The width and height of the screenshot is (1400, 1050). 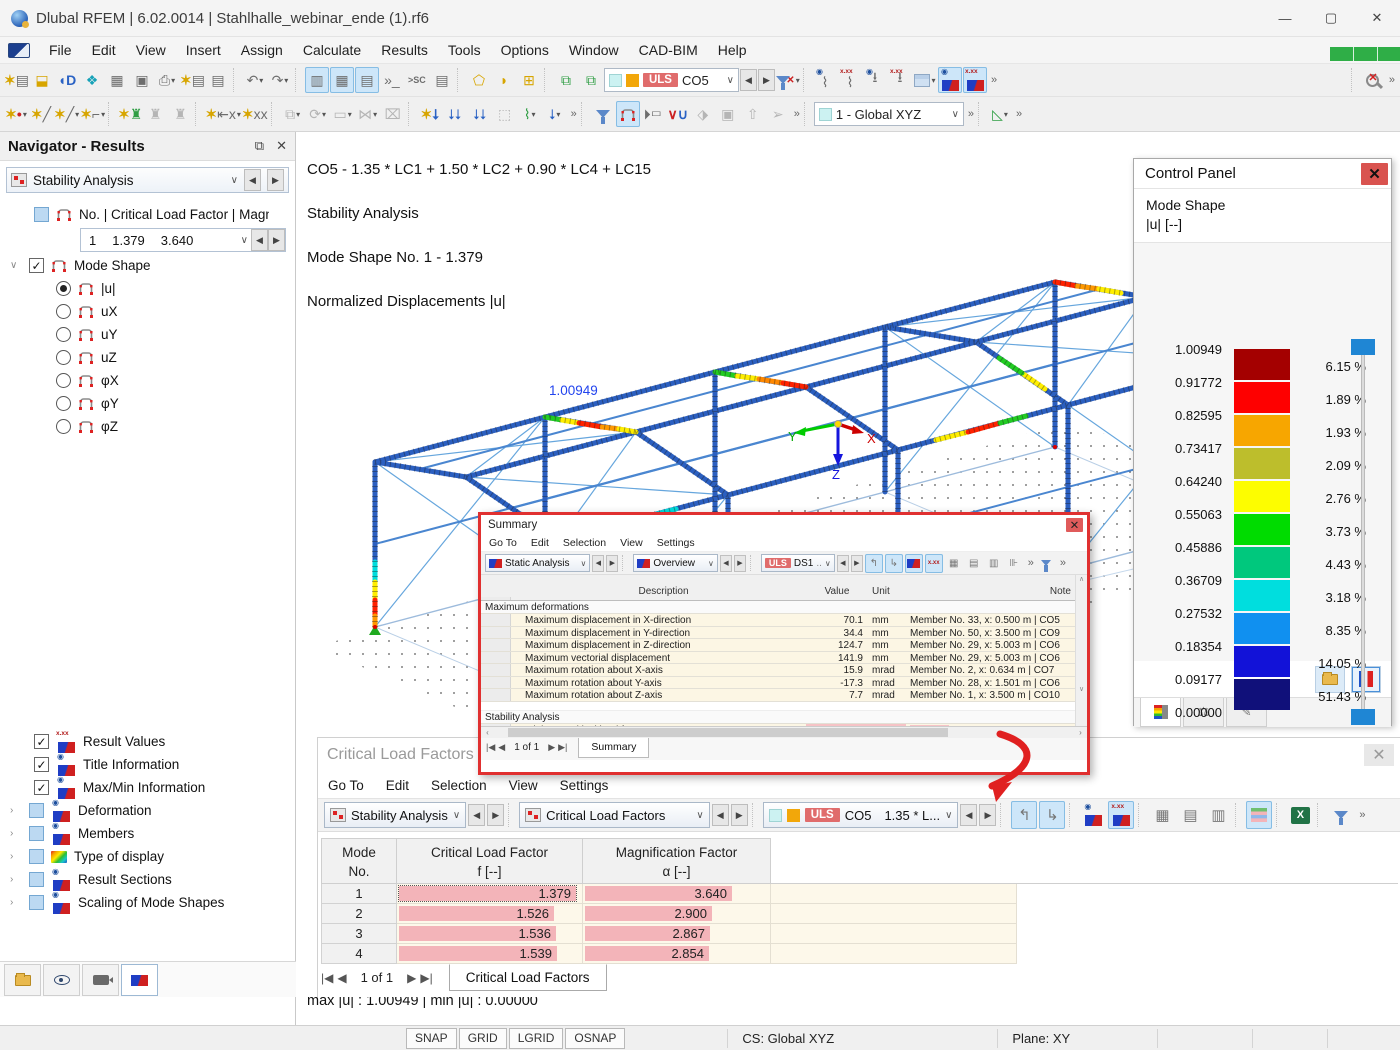 What do you see at coordinates (1363, 347) in the screenshot?
I see `scale-slider-top-handle` at bounding box center [1363, 347].